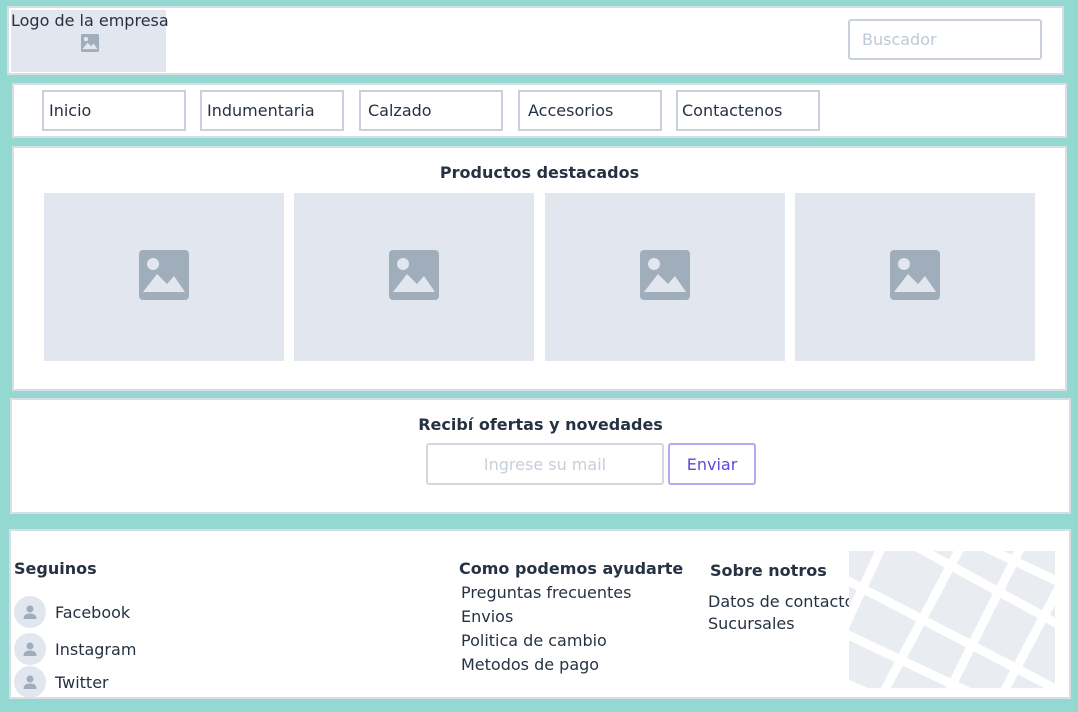 The image size is (1078, 712). Describe the element at coordinates (114, 110) in the screenshot. I see `nav-item-inicio: Inicio` at that location.